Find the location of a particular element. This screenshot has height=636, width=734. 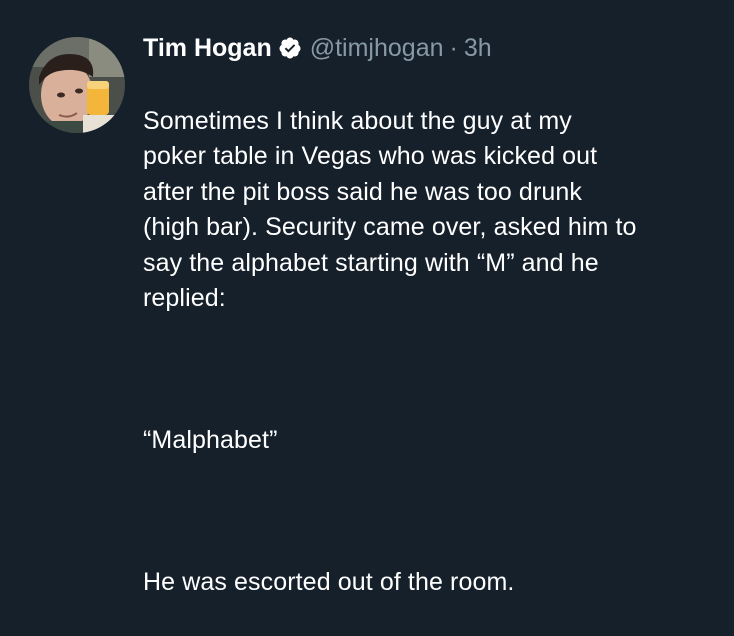

profile-photo-icon is located at coordinates (77, 85).